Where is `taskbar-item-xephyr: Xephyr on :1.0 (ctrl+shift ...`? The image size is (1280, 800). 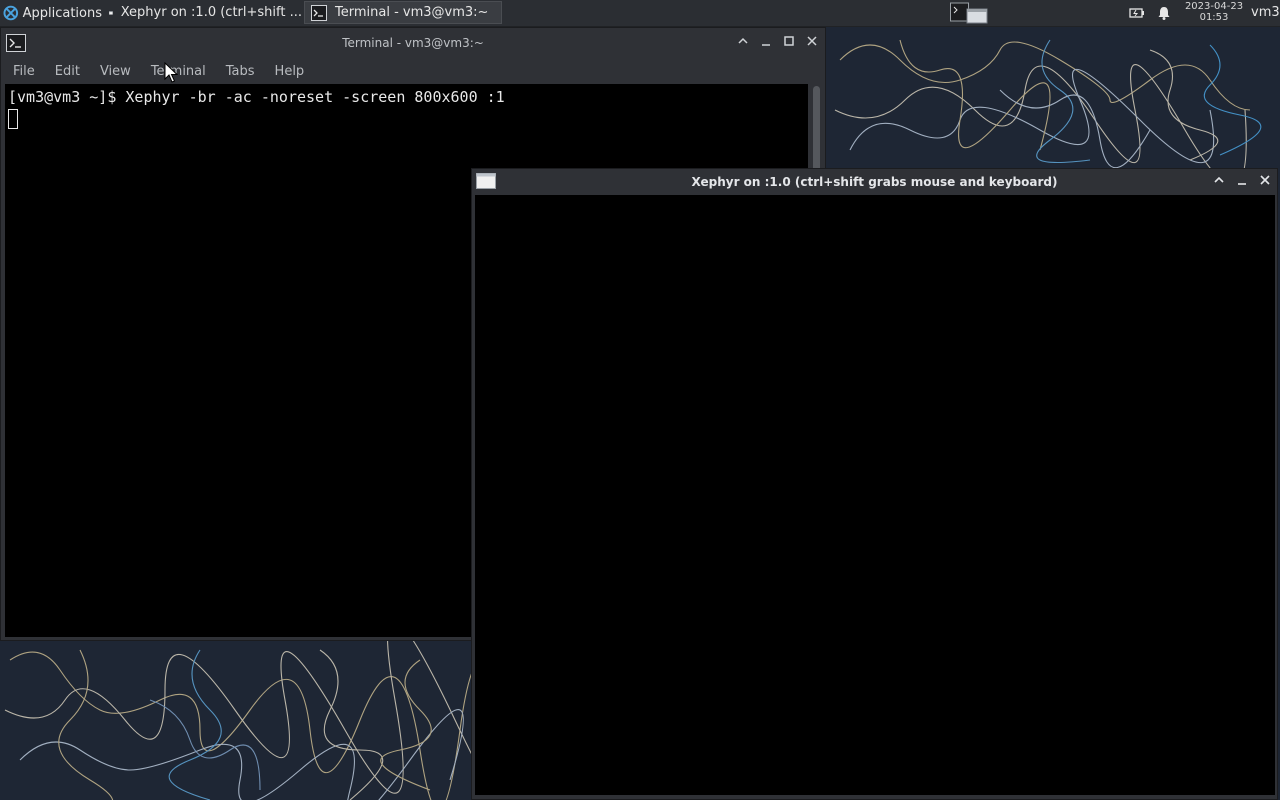
taskbar-item-xephyr: Xephyr on :1.0 (ctrl+shift ... is located at coordinates (202, 12).